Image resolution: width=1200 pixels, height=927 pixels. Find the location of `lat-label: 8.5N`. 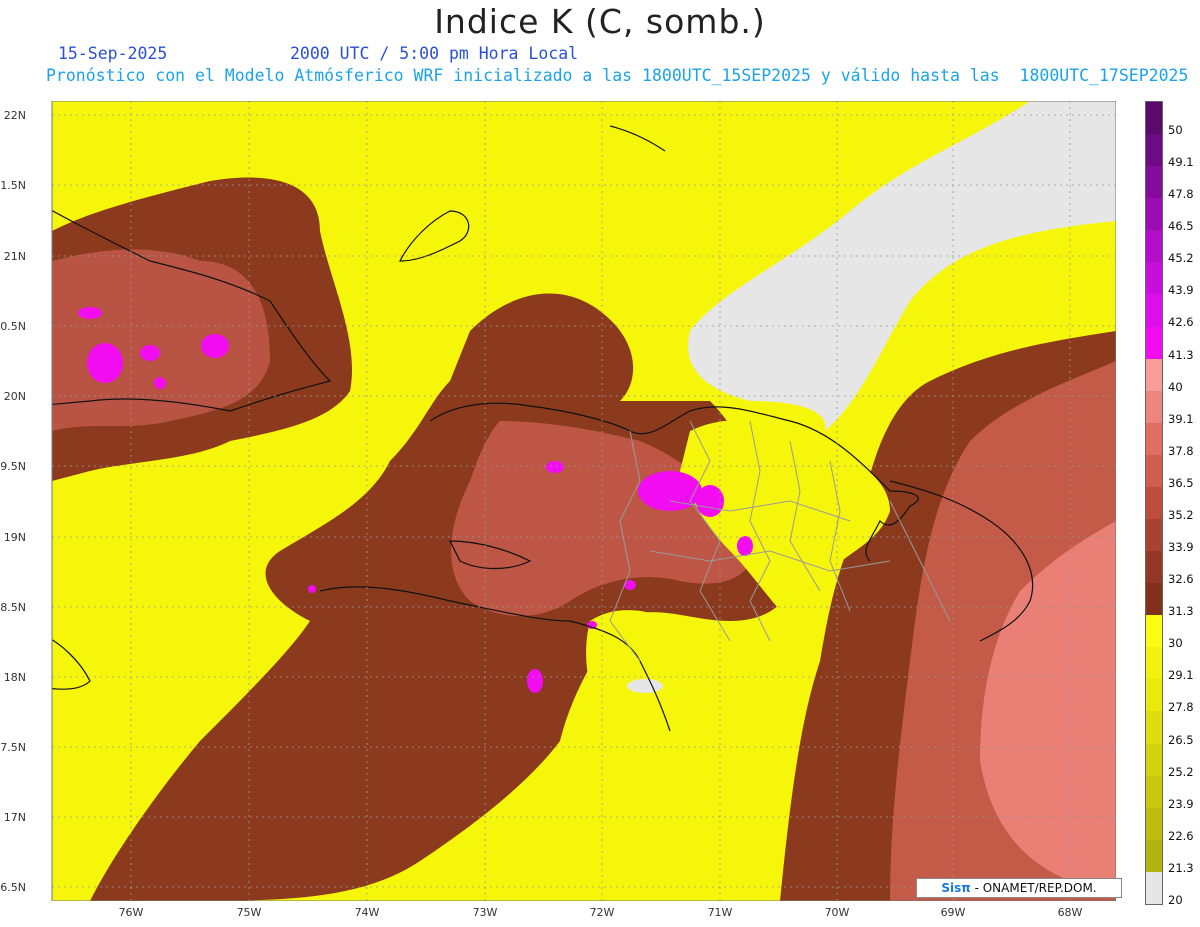

lat-label: 8.5N is located at coordinates (13, 607).